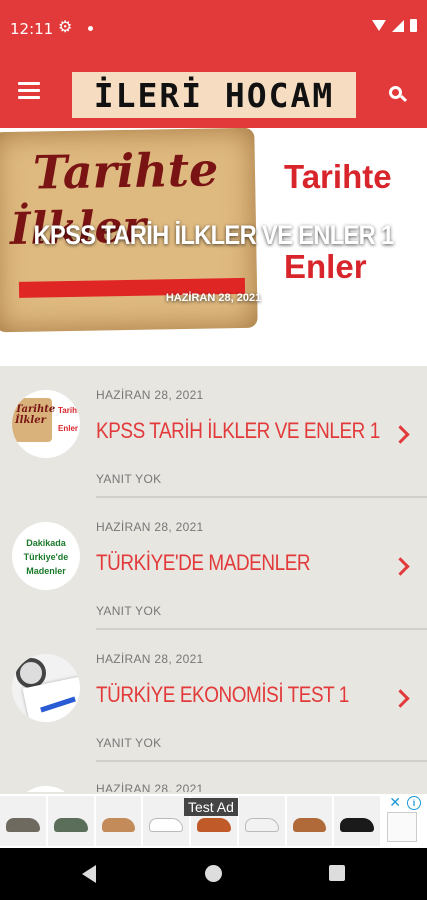 The width and height of the screenshot is (427, 900). Describe the element at coordinates (213, 28) in the screenshot. I see `status-bar: 12:11 ⚙` at that location.